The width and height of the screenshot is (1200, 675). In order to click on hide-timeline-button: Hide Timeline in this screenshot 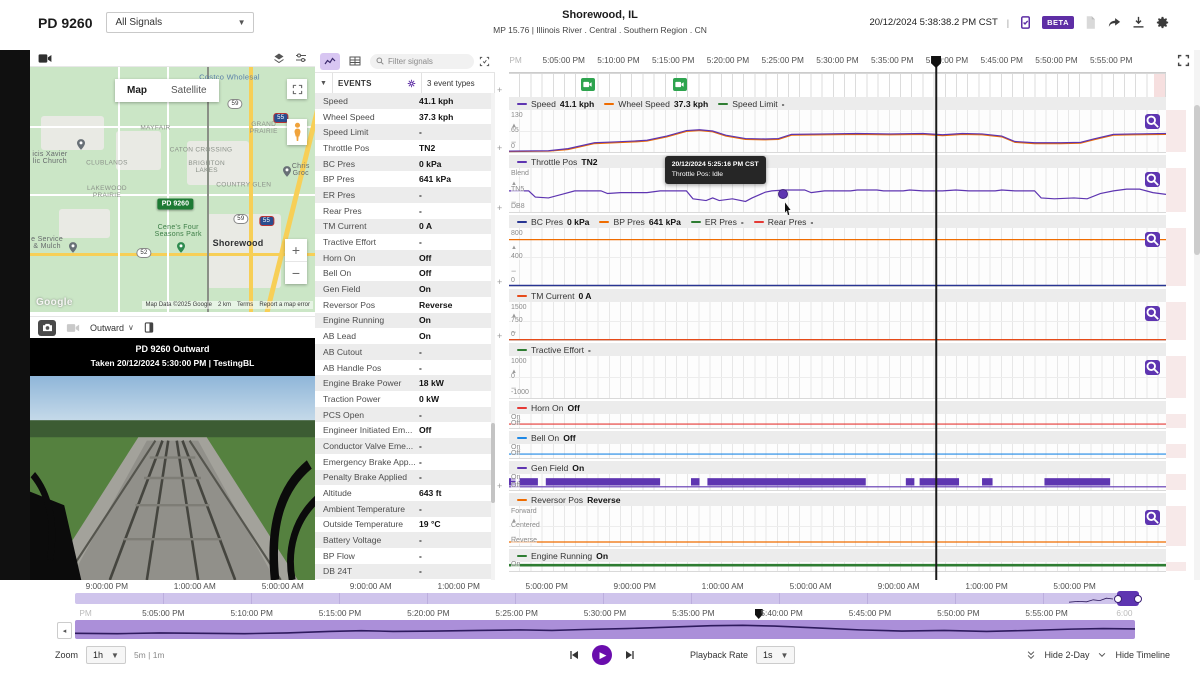, I will do `click(1142, 655)`.